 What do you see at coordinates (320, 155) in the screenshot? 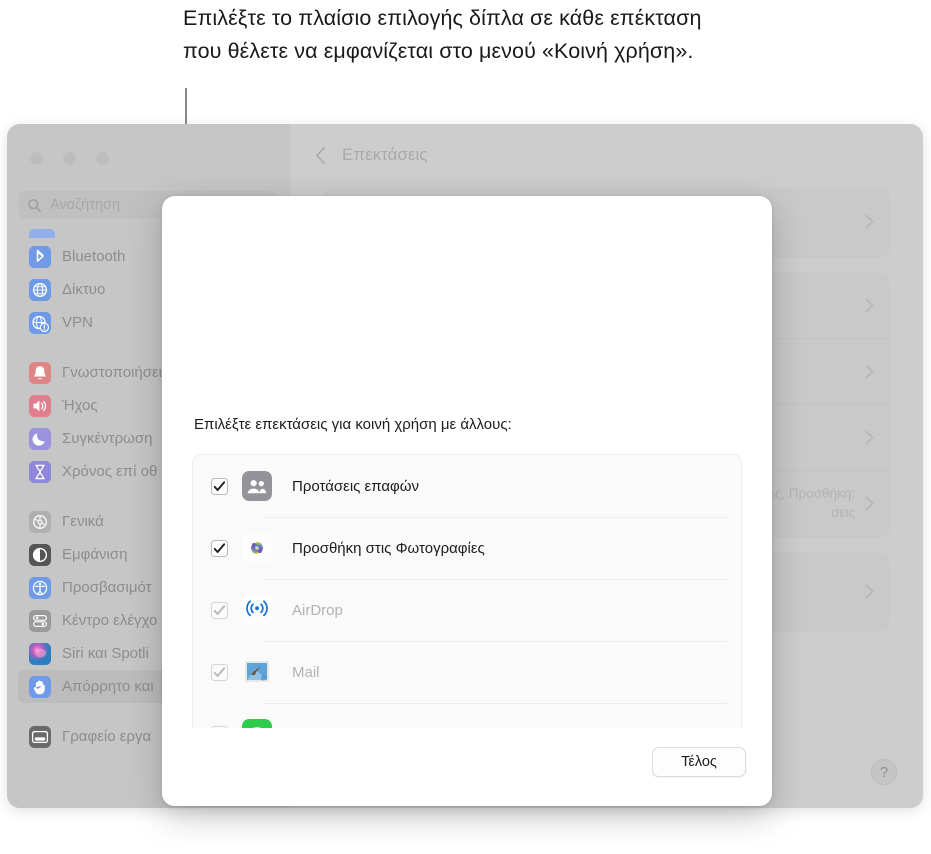
I see `chevron-left-icon` at bounding box center [320, 155].